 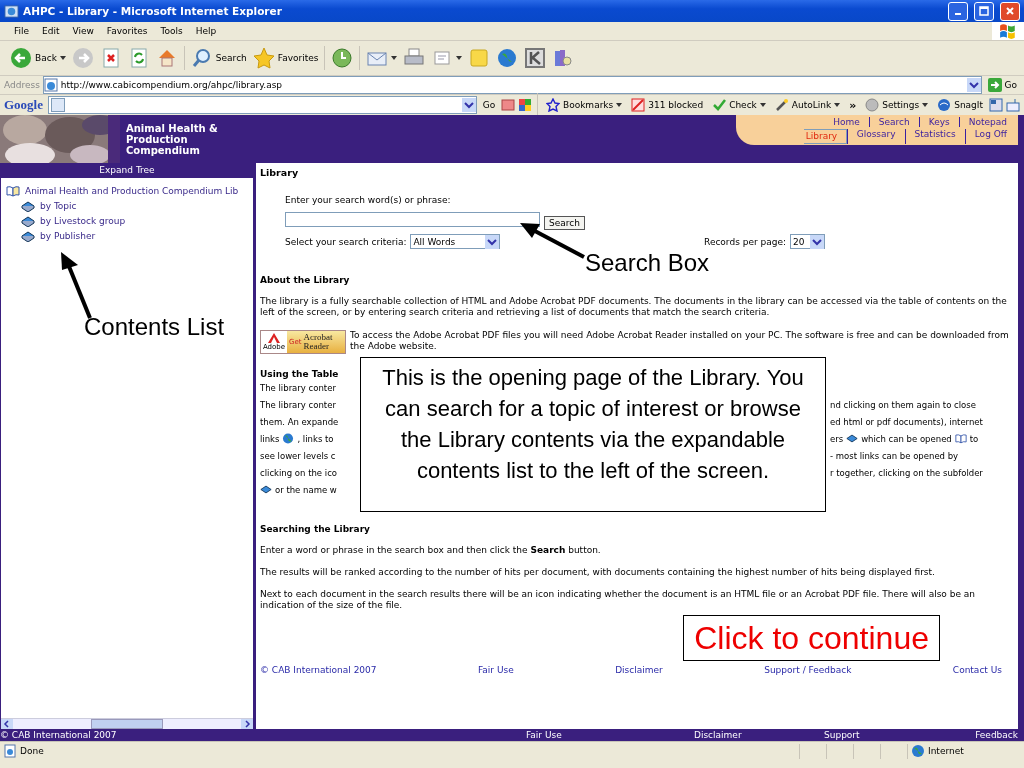 What do you see at coordinates (996, 735) in the screenshot?
I see `footer-link: Feedback` at bounding box center [996, 735].